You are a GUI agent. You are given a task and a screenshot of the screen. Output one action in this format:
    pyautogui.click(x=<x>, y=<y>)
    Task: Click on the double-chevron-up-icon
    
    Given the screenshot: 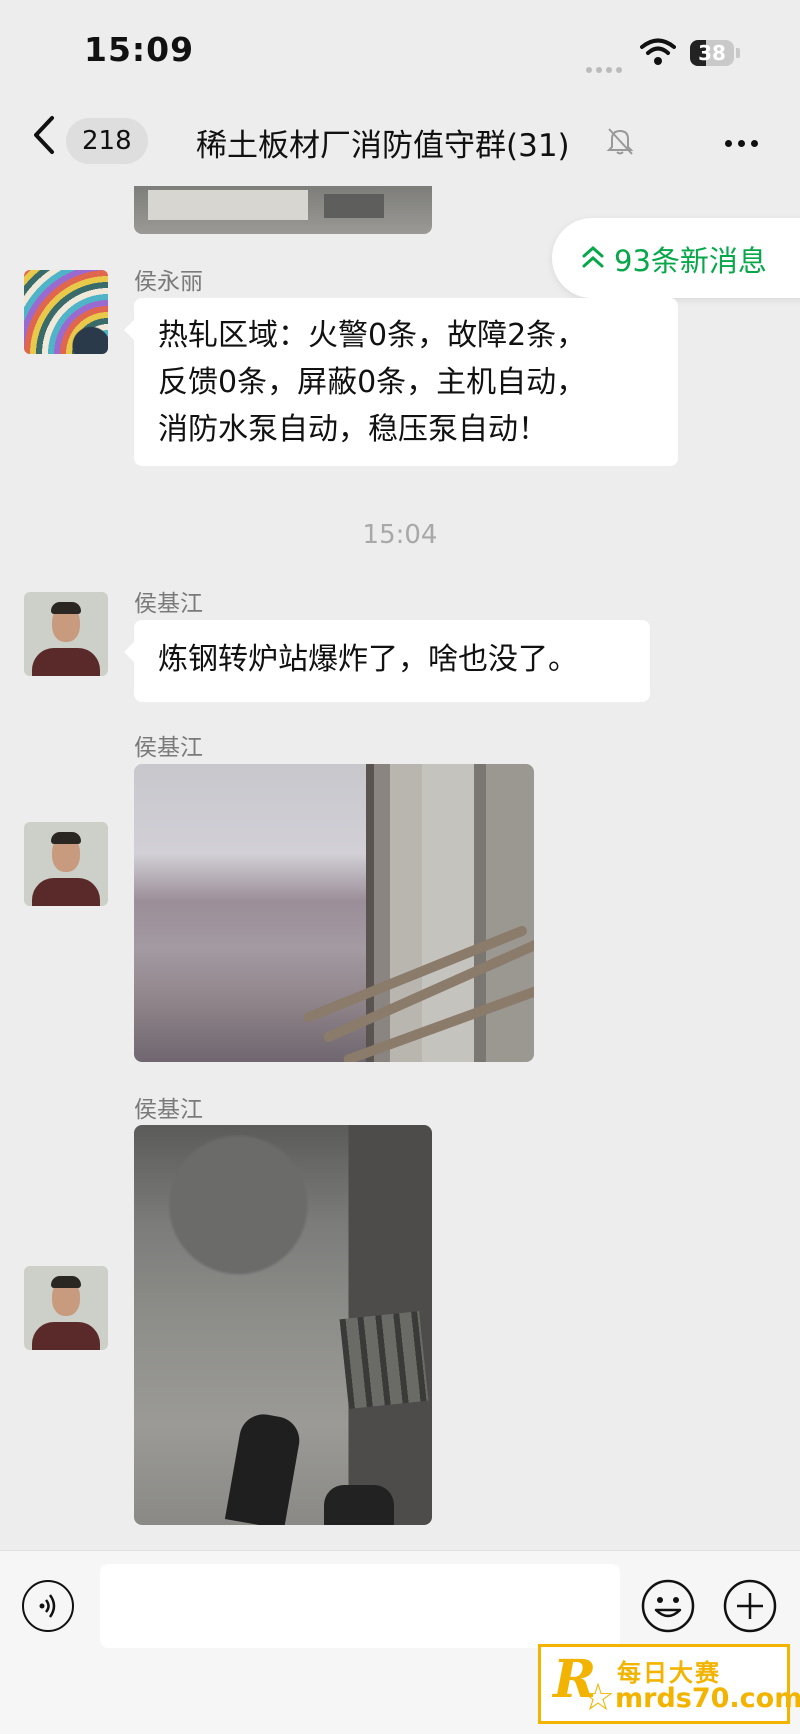 What is the action you would take?
    pyautogui.click(x=593, y=256)
    